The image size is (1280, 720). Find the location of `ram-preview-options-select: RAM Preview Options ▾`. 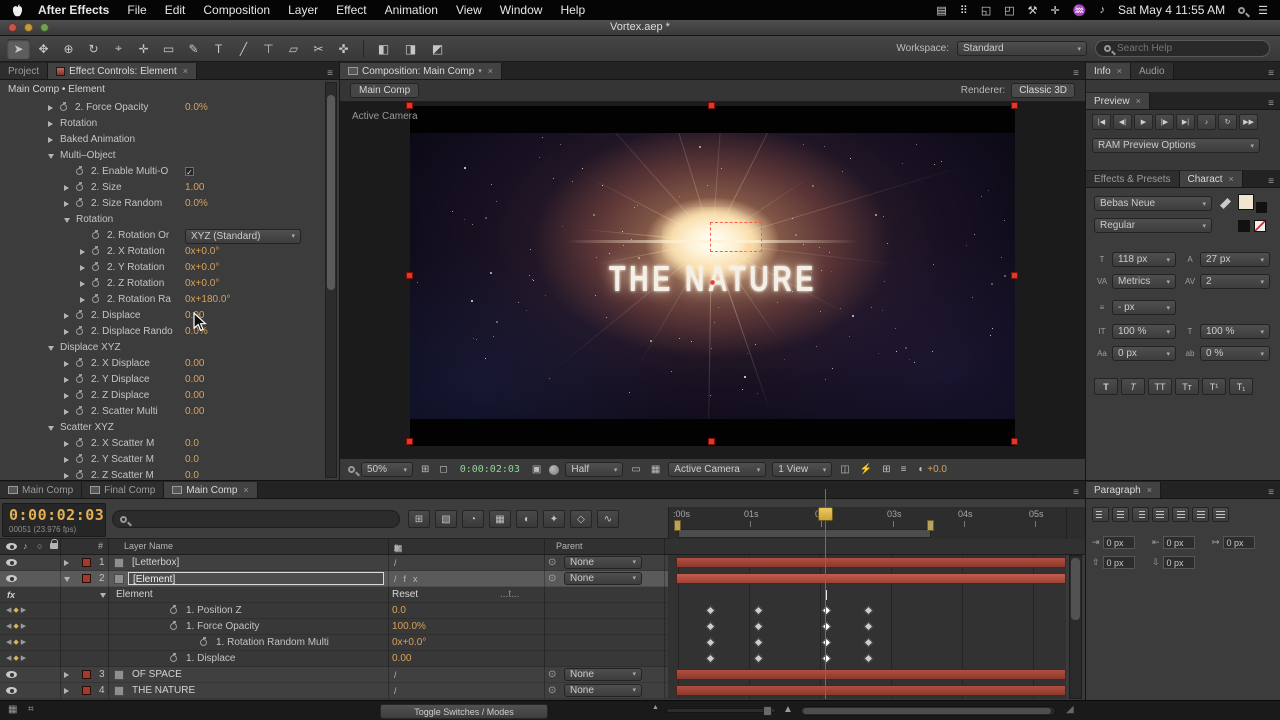

ram-preview-options-select: RAM Preview Options ▾ is located at coordinates (1176, 145).